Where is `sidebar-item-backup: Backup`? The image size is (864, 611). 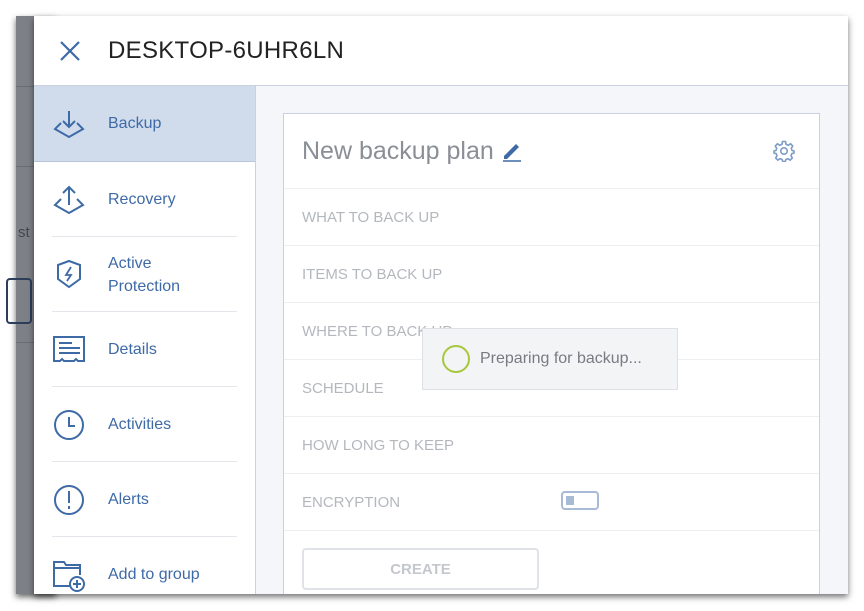
sidebar-item-backup: Backup is located at coordinates (144, 124).